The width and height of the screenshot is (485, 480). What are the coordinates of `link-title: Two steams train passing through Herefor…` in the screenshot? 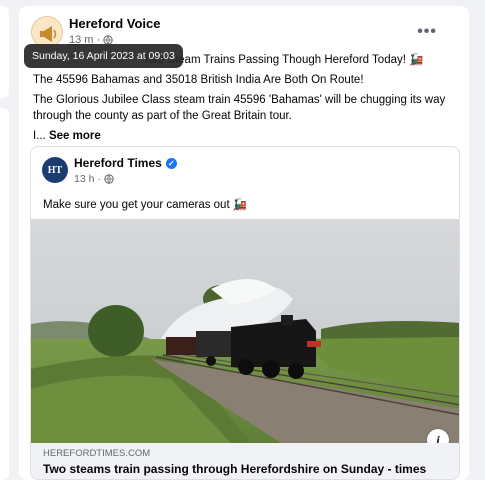 It's located at (246, 469).